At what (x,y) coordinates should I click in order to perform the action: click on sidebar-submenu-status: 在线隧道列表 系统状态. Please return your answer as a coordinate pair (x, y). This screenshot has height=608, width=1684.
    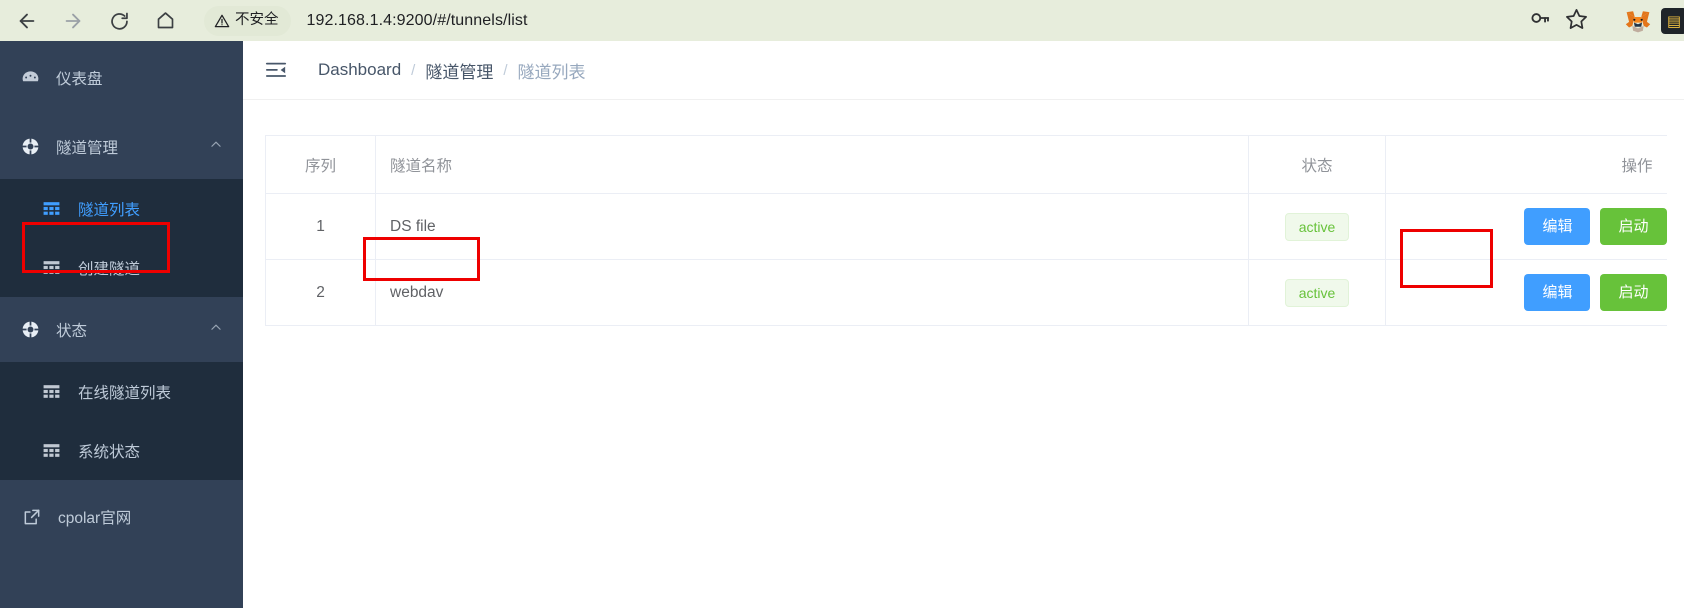
    Looking at the image, I should click on (121, 421).